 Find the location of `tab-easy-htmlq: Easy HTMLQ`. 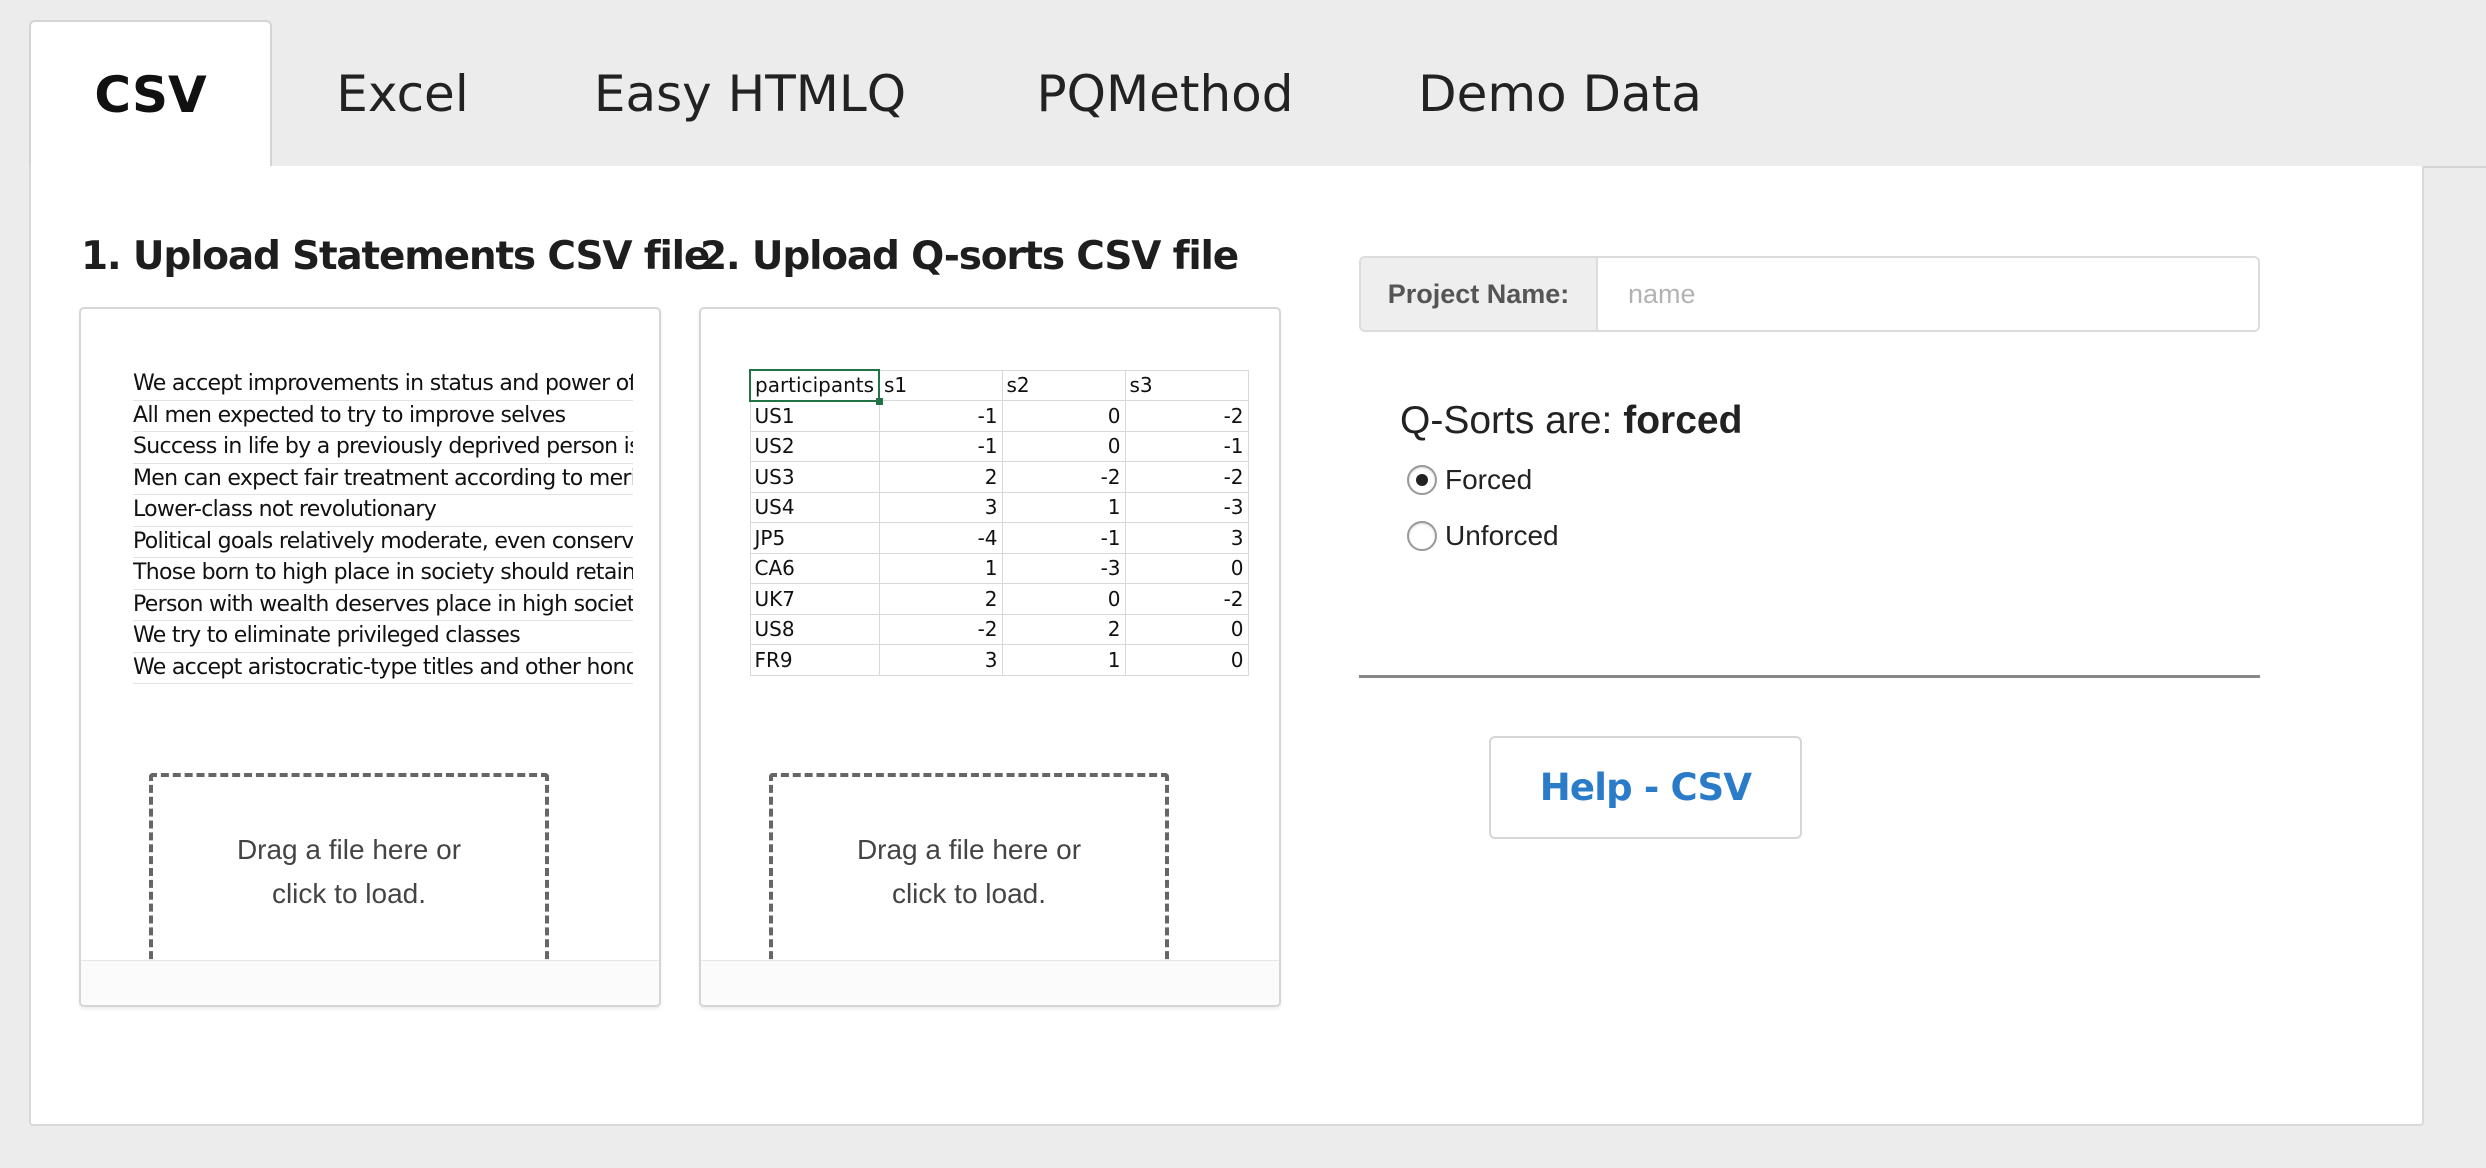

tab-easy-htmlq: Easy HTMLQ is located at coordinates (750, 94).